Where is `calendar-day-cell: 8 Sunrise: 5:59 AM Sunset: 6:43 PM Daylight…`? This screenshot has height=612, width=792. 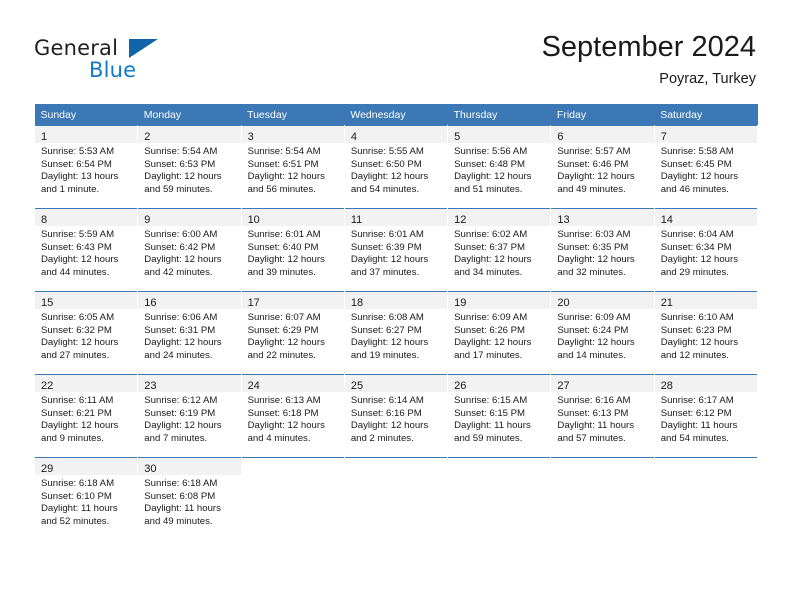 calendar-day-cell: 8 Sunrise: 5:59 AM Sunset: 6:43 PM Daylight… is located at coordinates (86, 250).